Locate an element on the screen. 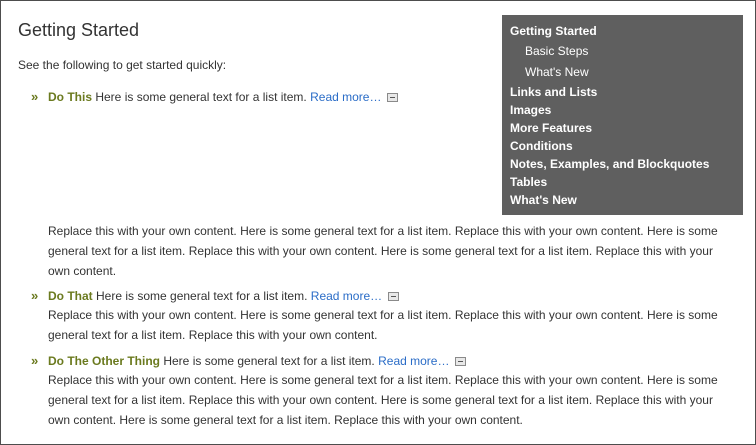 The width and height of the screenshot is (756, 445). list-item-term: Do This is located at coordinates (70, 97).